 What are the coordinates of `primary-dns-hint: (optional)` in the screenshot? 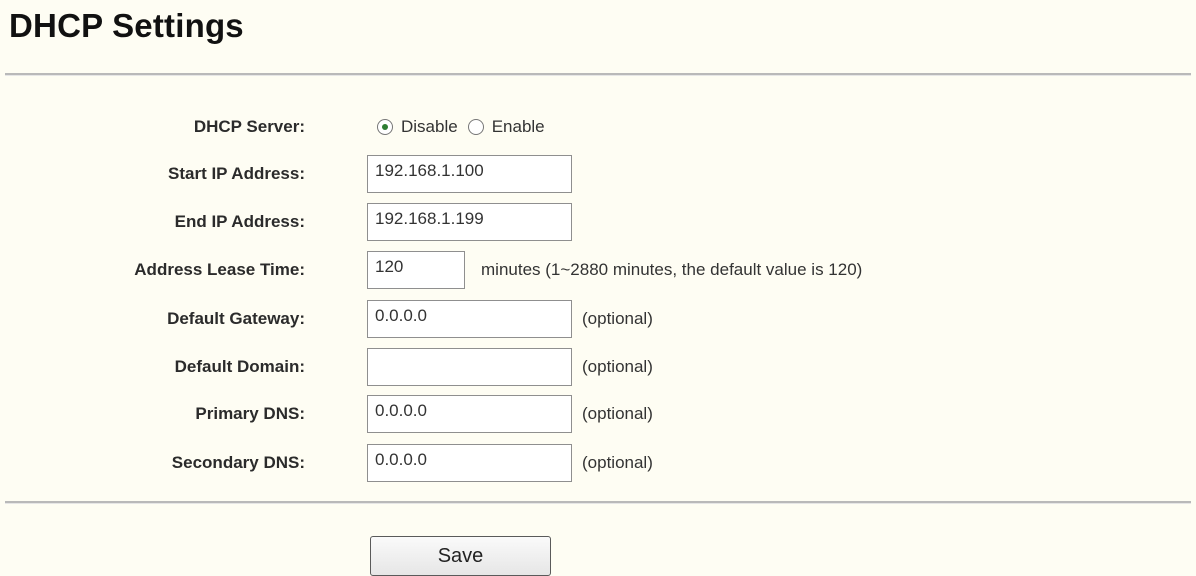 It's located at (617, 413).